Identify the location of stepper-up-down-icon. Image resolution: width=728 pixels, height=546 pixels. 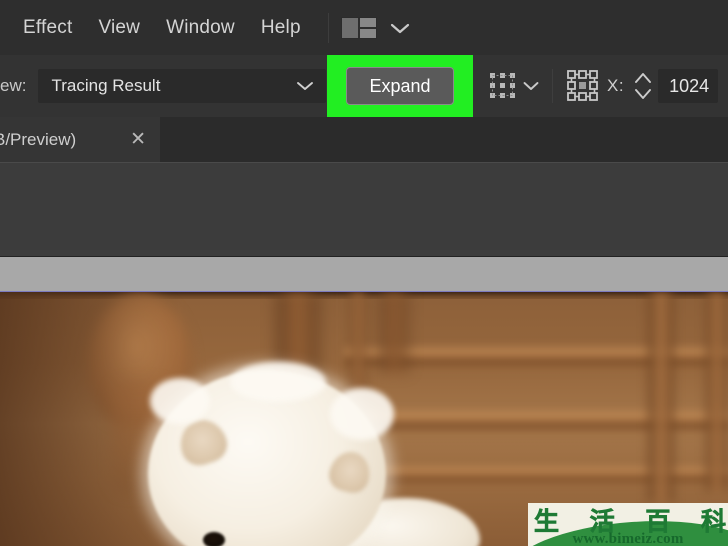
(643, 86).